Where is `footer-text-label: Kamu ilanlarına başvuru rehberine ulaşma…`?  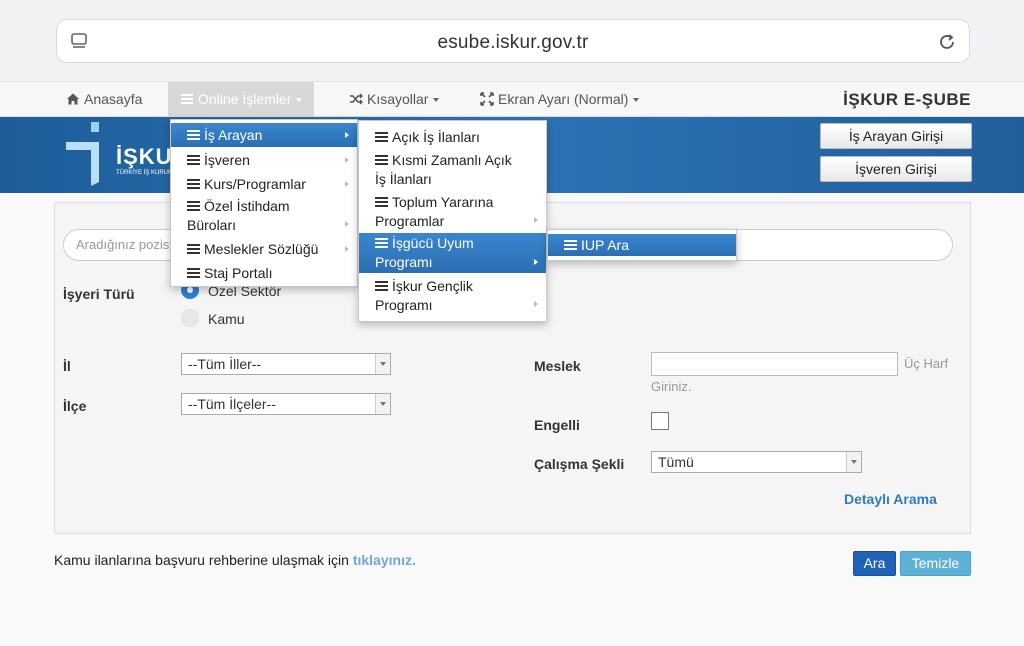
footer-text-label: Kamu ilanlarına başvuru rehberine ulaşma… is located at coordinates (201, 560).